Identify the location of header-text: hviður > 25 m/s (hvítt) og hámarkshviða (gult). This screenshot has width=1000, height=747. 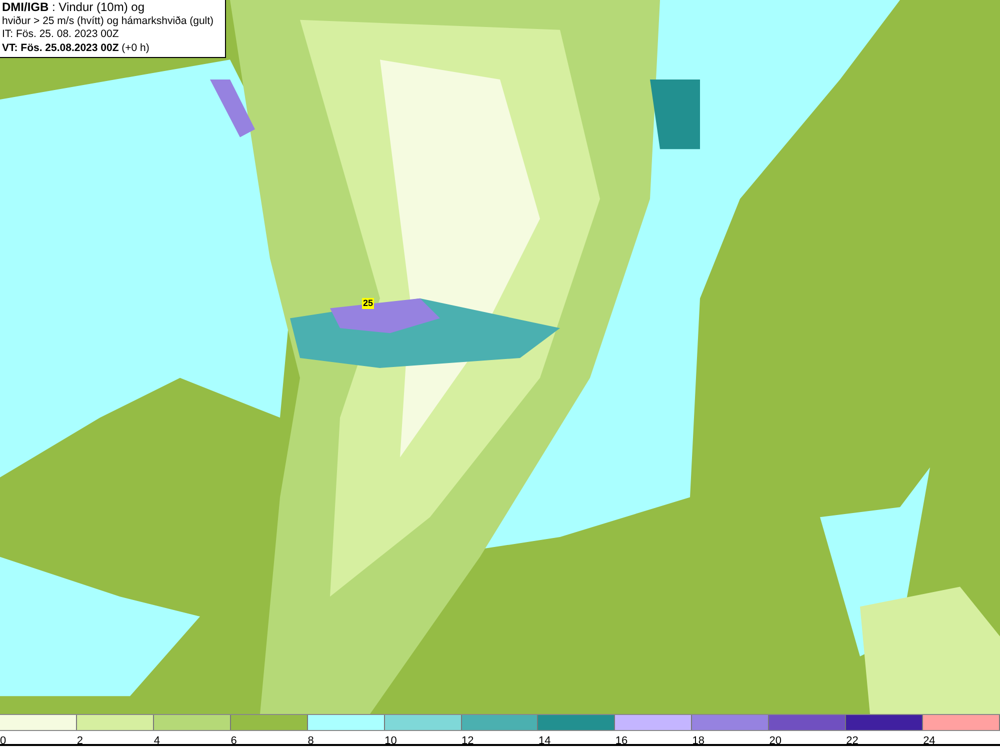
(108, 21).